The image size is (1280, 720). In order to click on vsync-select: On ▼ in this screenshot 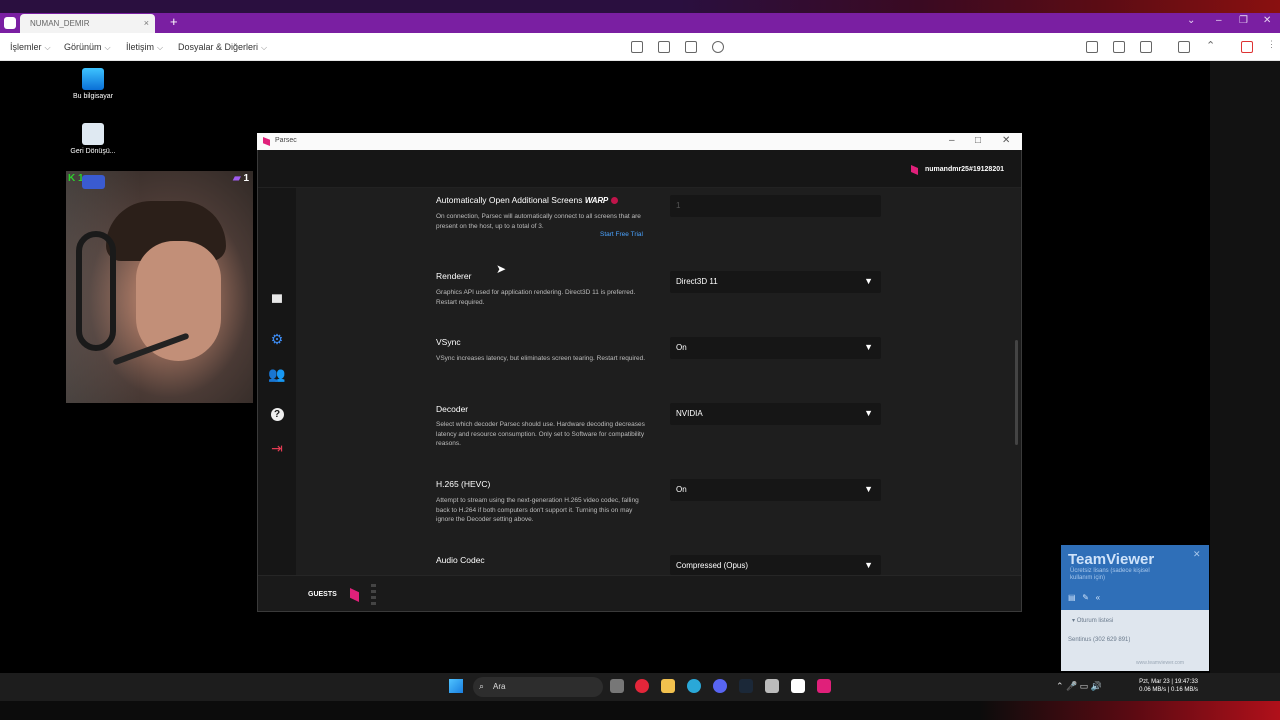, I will do `click(775, 348)`.